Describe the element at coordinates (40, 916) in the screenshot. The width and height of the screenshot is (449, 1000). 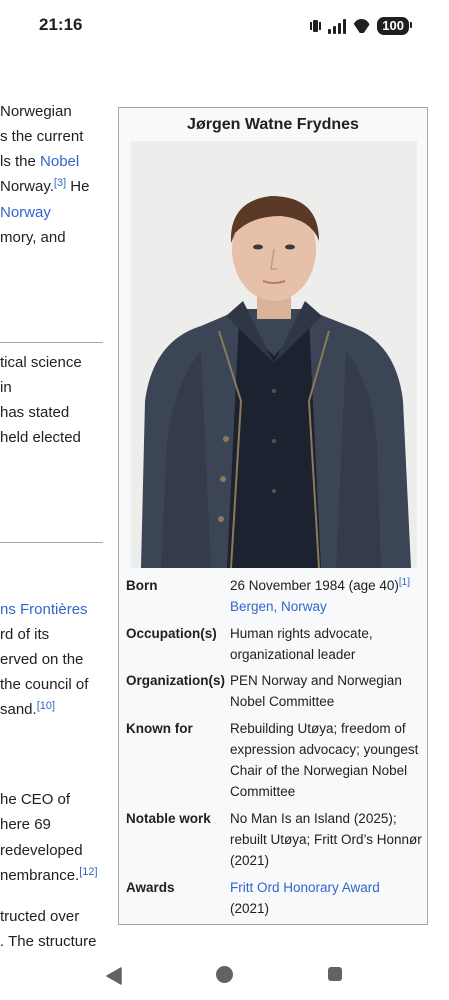
I see `article-line: tructed over` at that location.